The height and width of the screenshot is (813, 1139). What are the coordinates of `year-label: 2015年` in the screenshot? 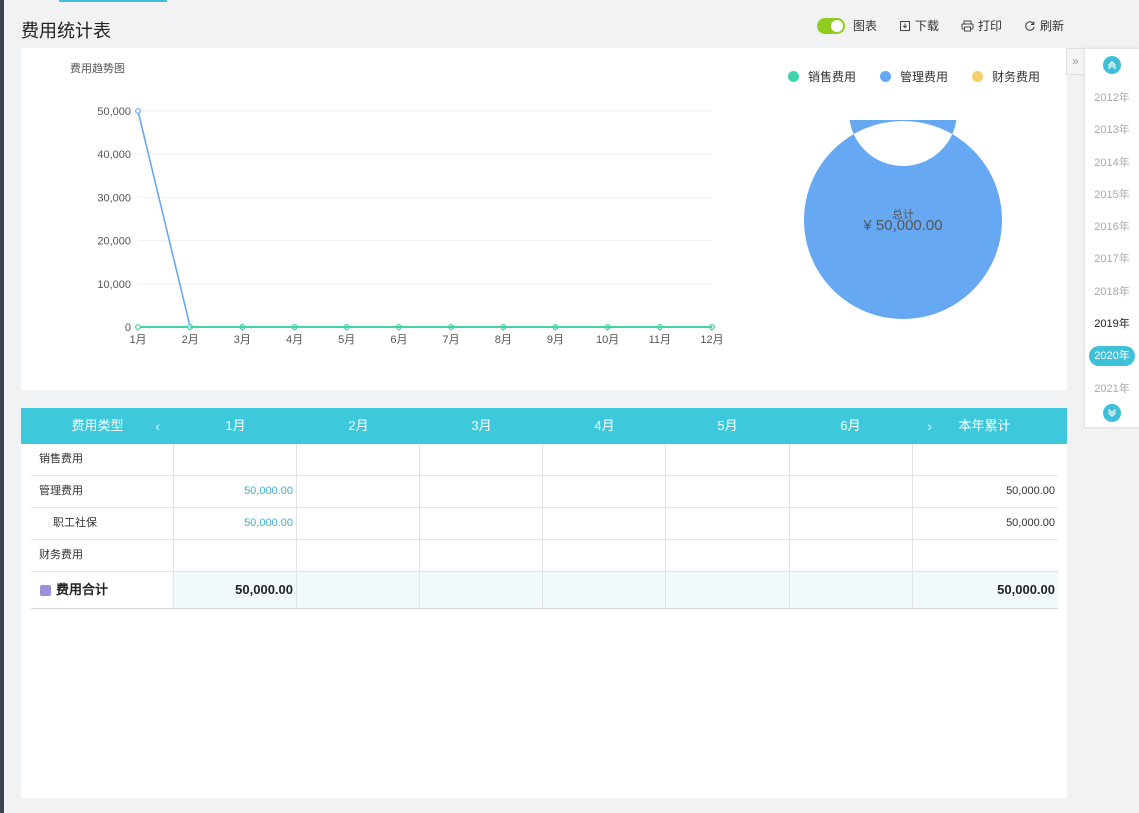 It's located at (1112, 194).